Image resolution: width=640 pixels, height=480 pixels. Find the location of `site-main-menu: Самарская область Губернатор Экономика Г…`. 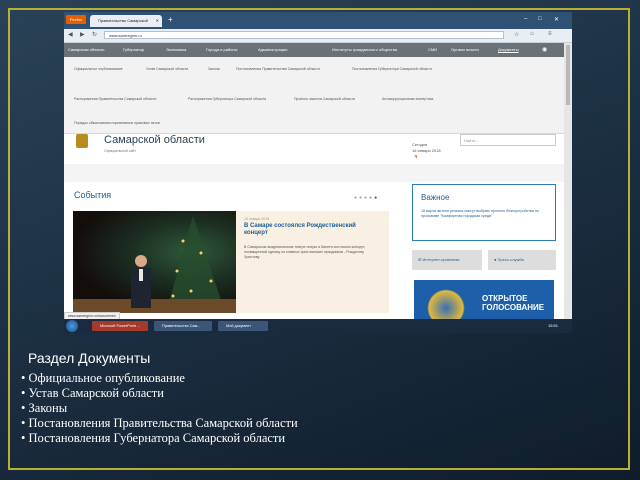

site-main-menu: Самарская область Губернатор Экономика Г… is located at coordinates (314, 50).